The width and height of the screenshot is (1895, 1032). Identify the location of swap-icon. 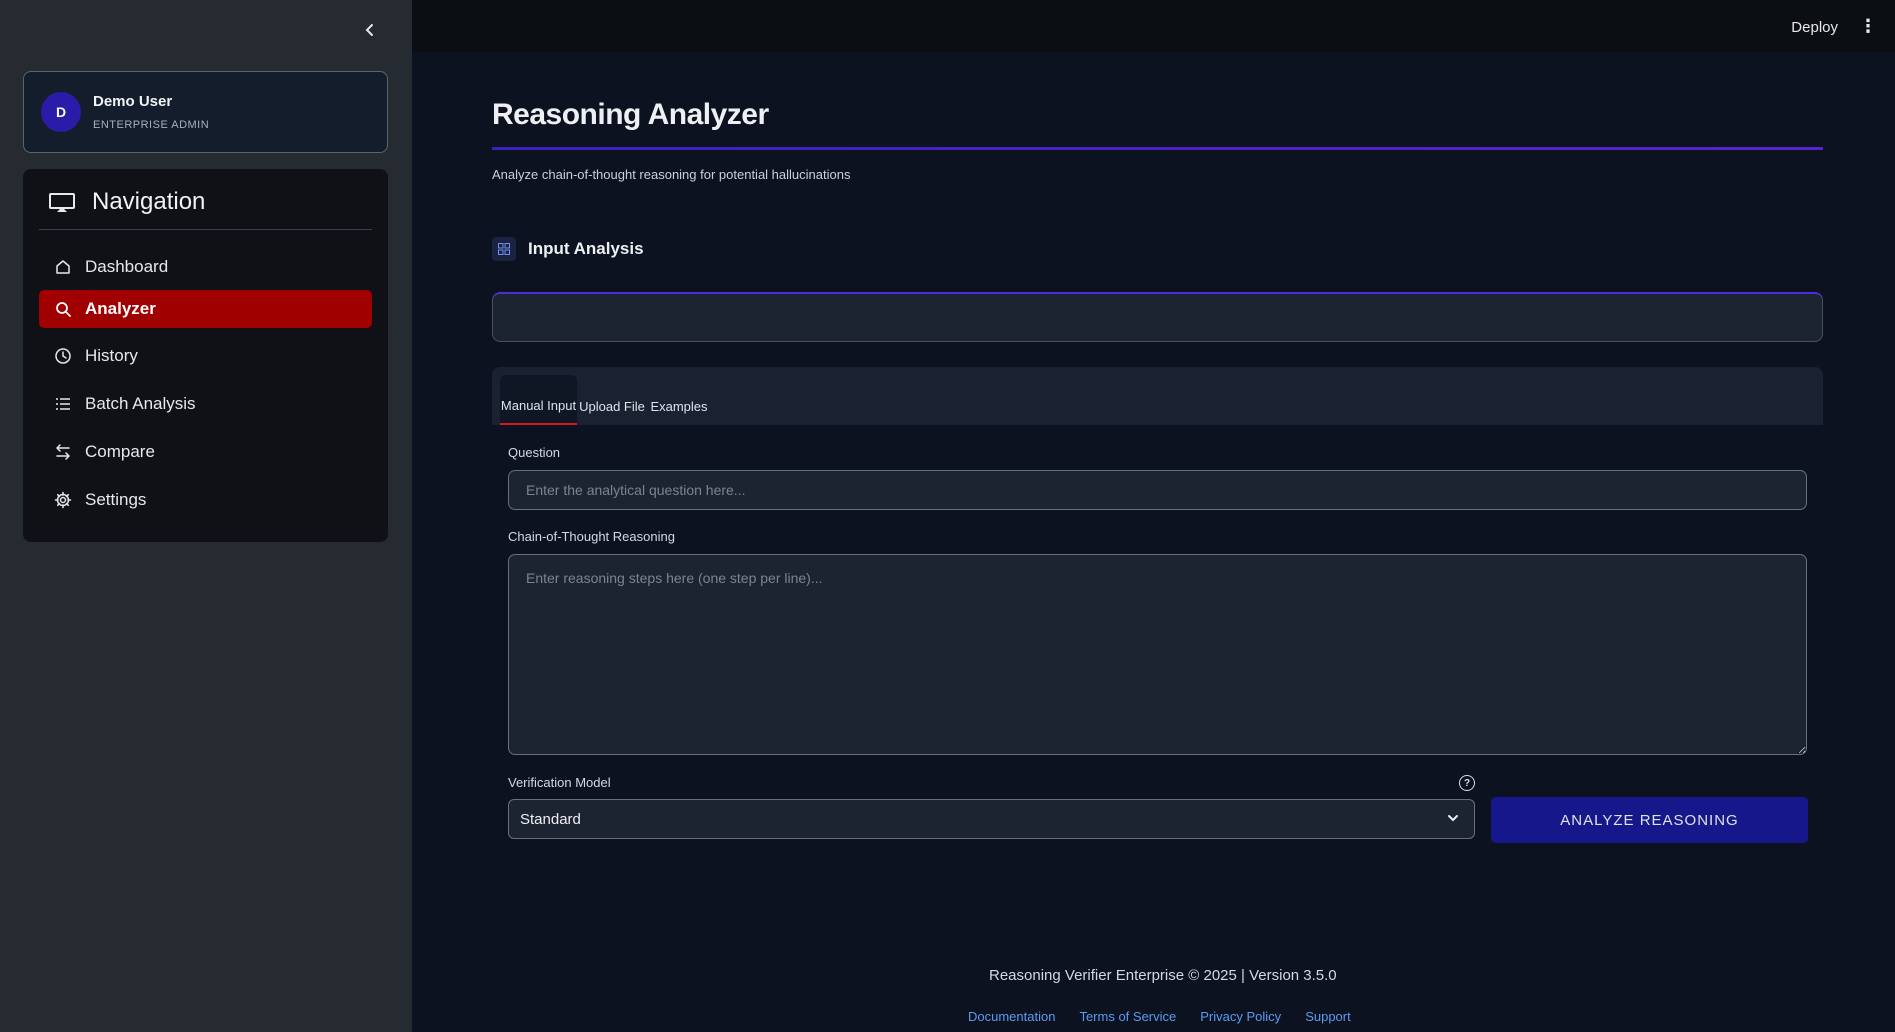
(63, 452).